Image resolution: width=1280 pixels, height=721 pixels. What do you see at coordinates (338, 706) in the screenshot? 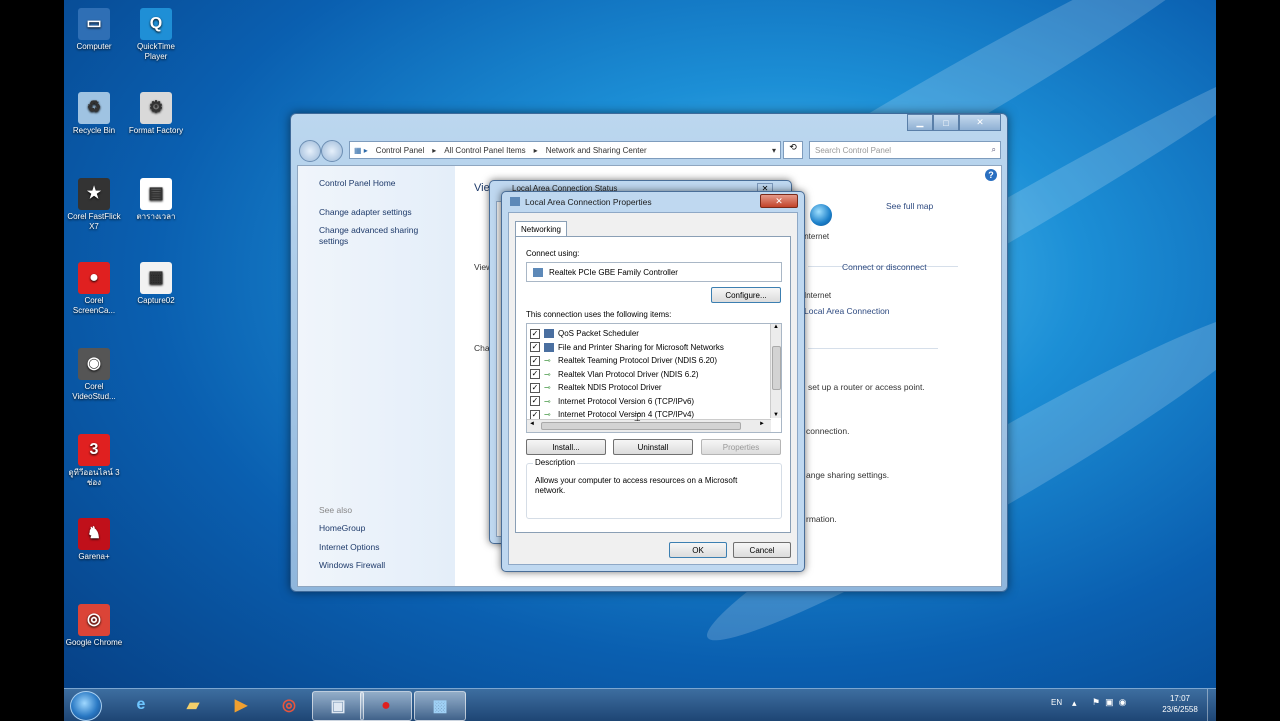
I see `taskbar-button-control-panel: ▣` at bounding box center [338, 706].